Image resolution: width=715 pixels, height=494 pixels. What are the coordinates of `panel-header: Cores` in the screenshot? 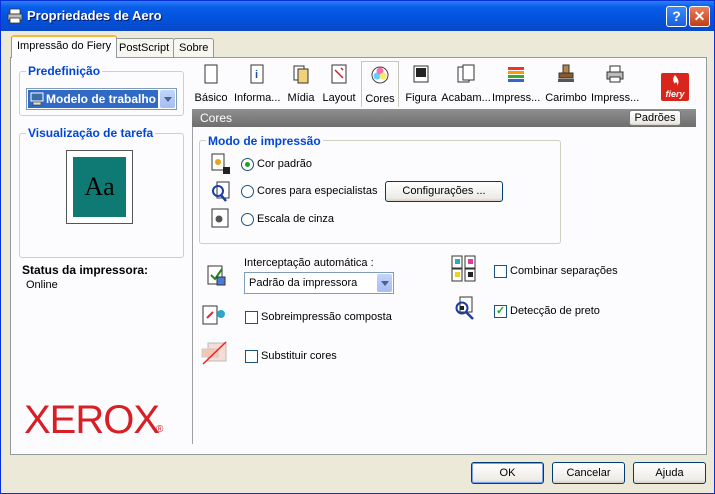 It's located at (444, 118).